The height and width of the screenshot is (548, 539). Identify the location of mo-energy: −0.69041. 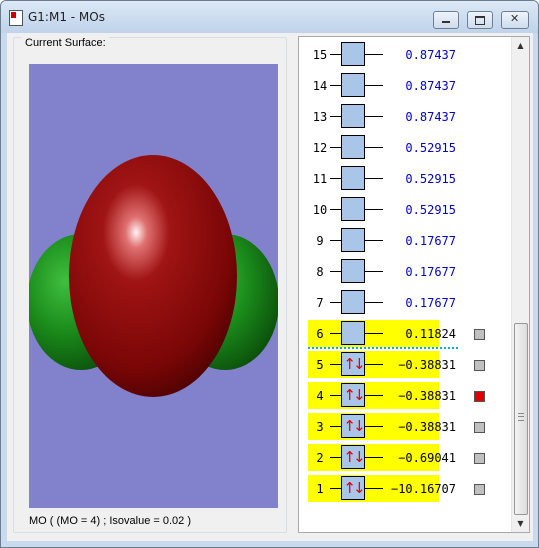
(427, 458).